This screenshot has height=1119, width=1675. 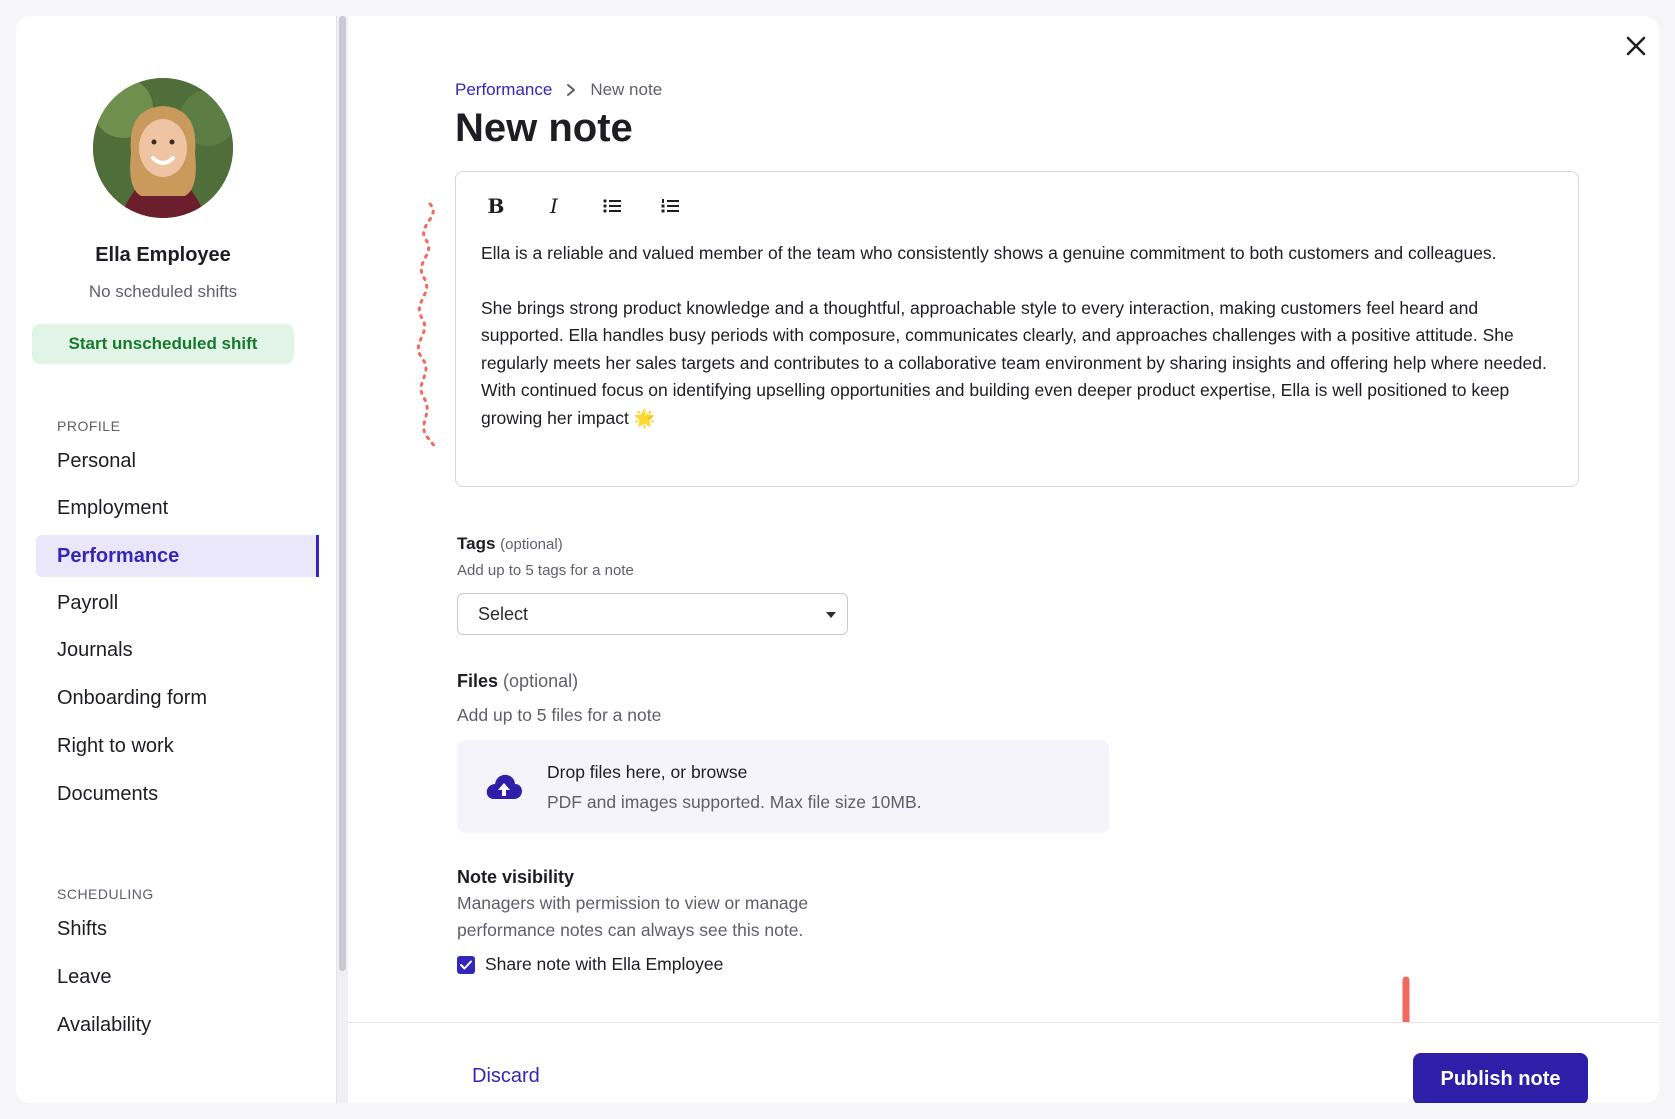 What do you see at coordinates (571, 90) in the screenshot?
I see `chevron-right-icon` at bounding box center [571, 90].